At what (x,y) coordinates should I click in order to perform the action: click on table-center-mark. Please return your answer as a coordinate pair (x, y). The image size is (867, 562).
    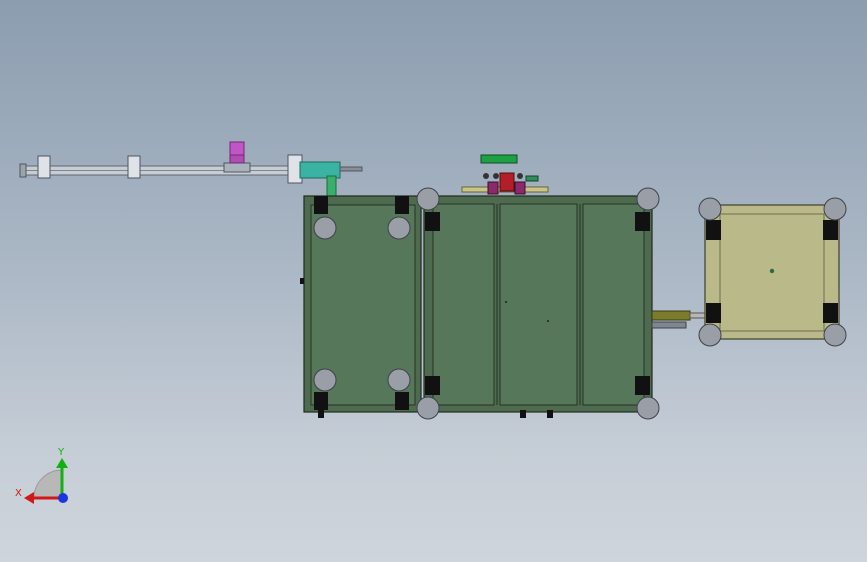
    Looking at the image, I should click on (772, 271).